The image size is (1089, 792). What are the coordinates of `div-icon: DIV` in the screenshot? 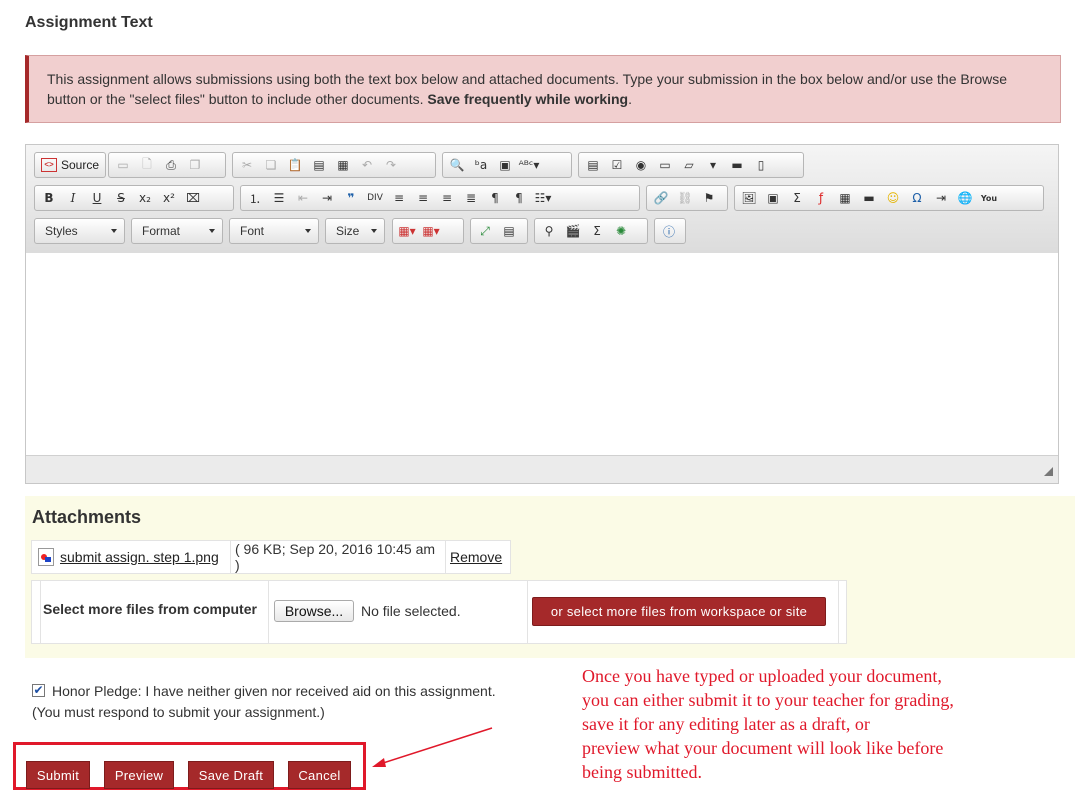 It's located at (375, 198).